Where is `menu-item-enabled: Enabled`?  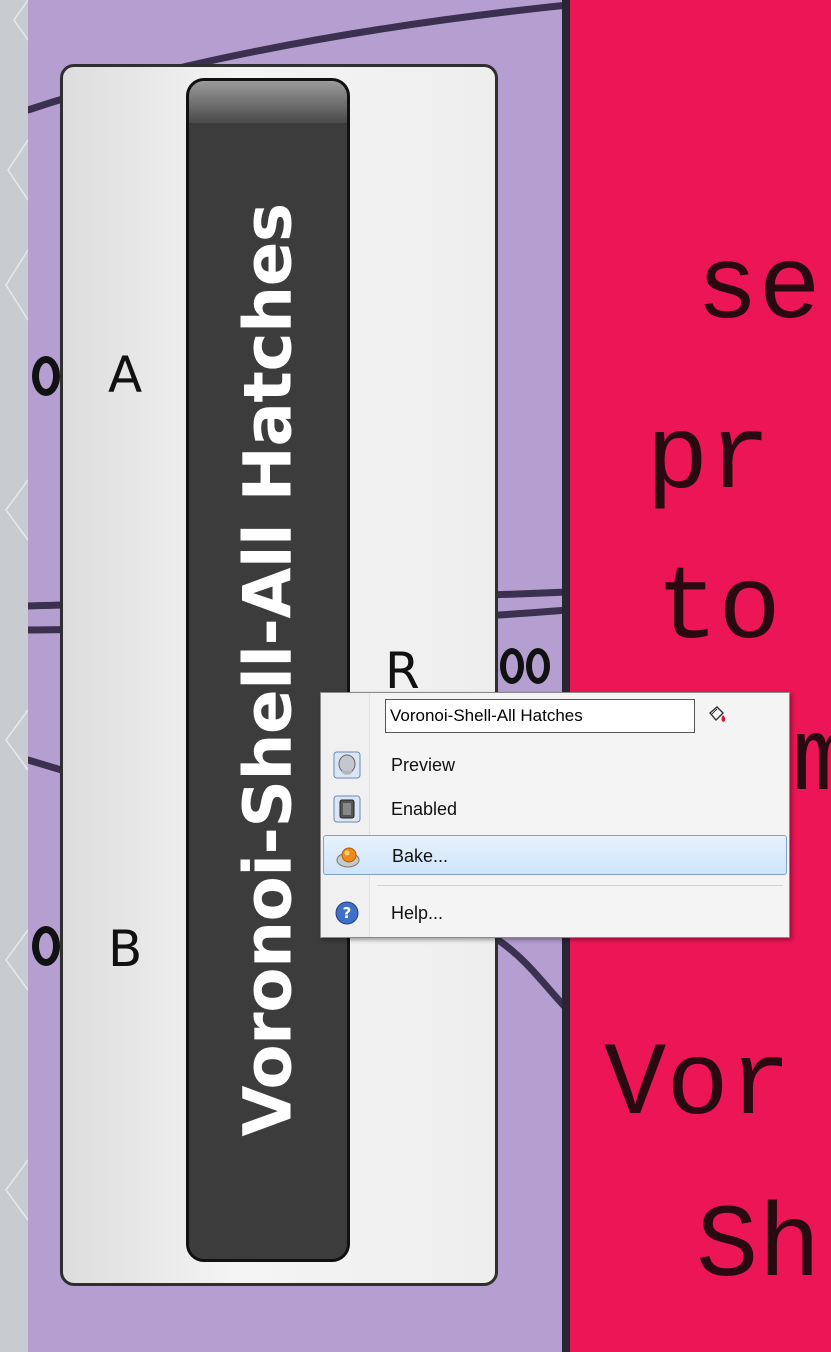 menu-item-enabled: Enabled is located at coordinates (555, 809).